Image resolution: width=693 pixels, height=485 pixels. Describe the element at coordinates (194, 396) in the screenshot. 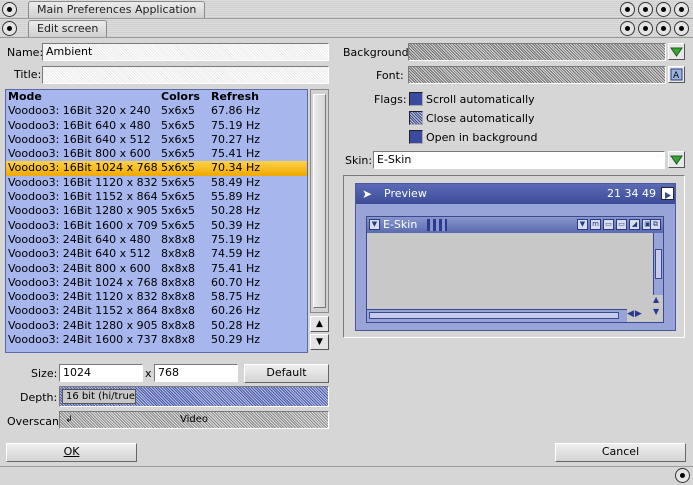

I see `depth-cycle: 16 bit (hi/true)` at that location.